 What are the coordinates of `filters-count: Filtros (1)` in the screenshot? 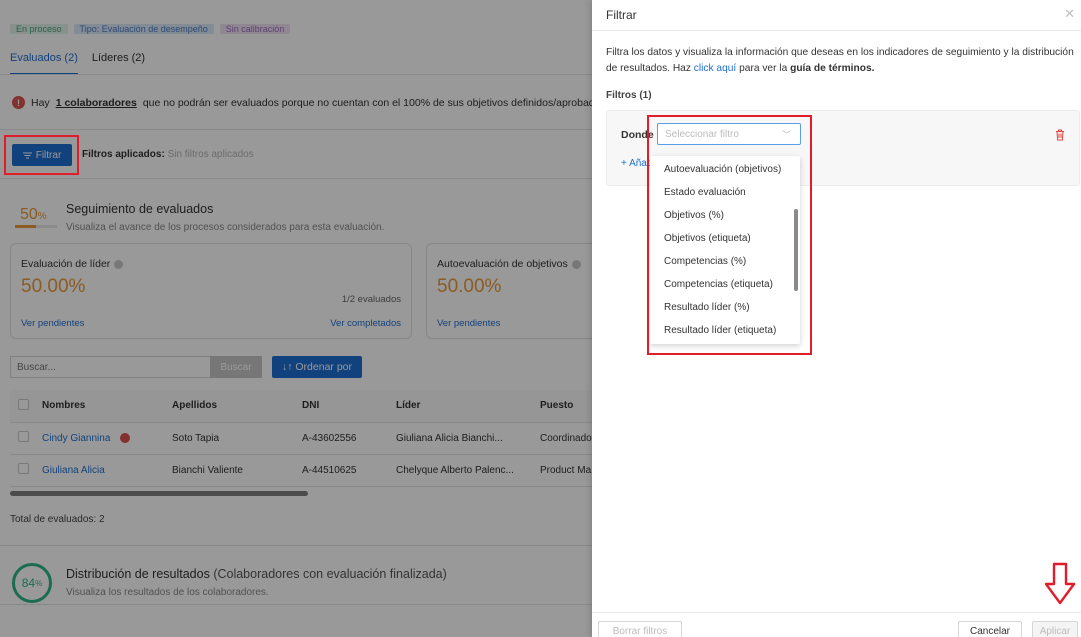 It's located at (629, 95).